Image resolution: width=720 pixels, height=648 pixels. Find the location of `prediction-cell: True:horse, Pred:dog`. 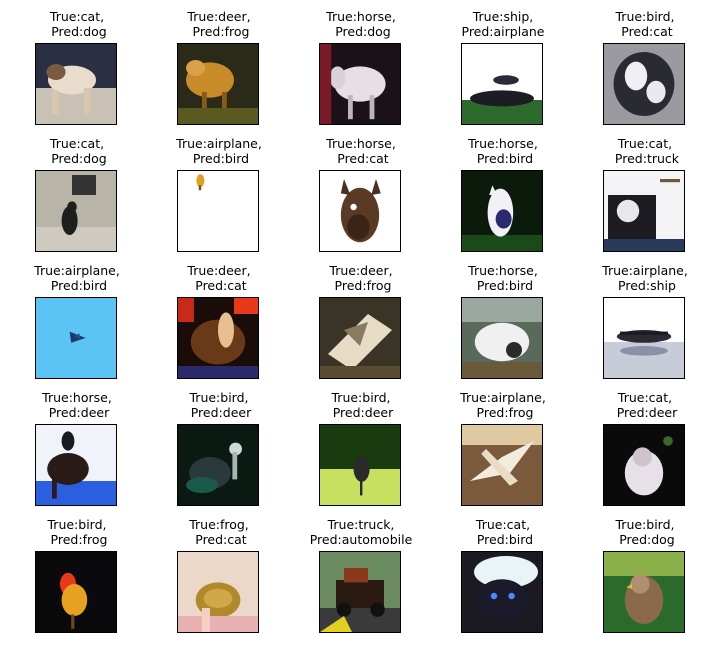

prediction-cell: True:horse, Pred:dog is located at coordinates (361, 62).